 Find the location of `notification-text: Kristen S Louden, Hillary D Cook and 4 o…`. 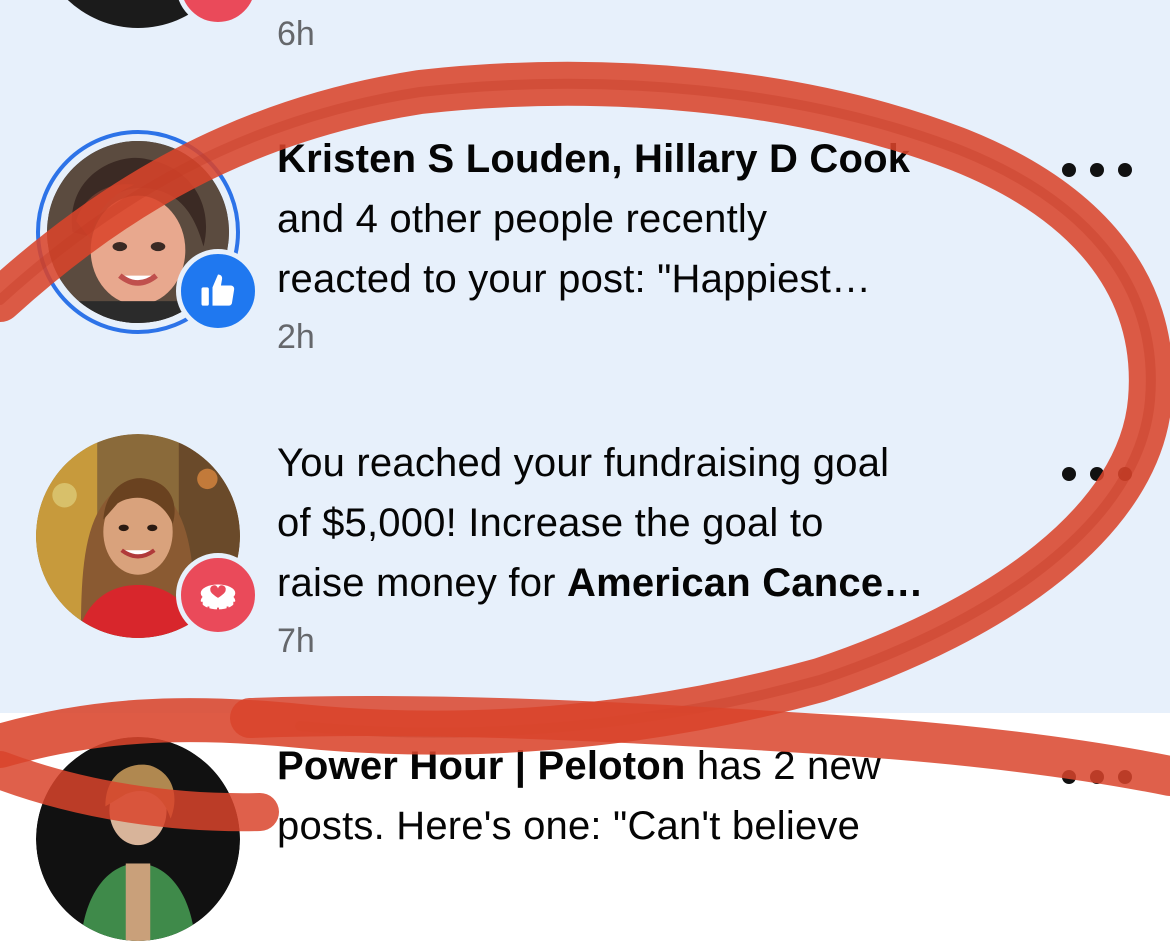

notification-text: Kristen S Louden, Hillary D Cook and 4 o… is located at coordinates (647, 219).